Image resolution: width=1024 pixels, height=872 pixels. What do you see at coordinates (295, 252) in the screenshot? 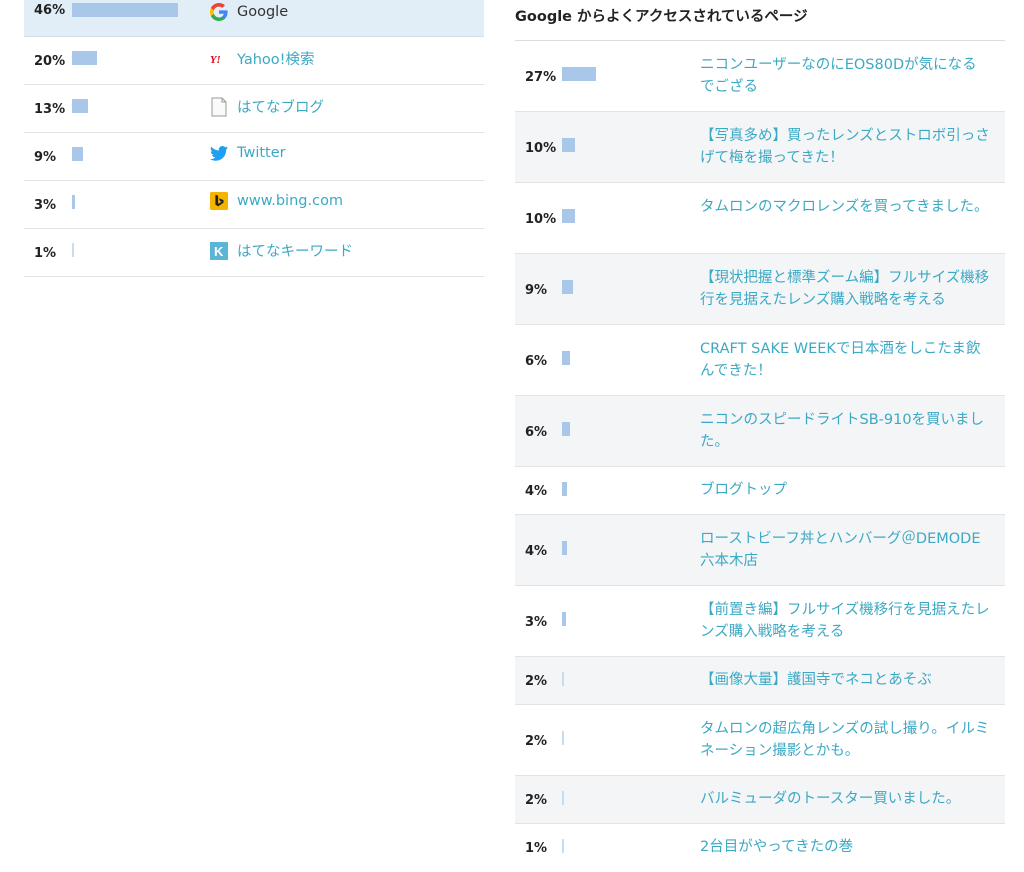
I see `referrer-source-label: はてなキーワード` at bounding box center [295, 252].